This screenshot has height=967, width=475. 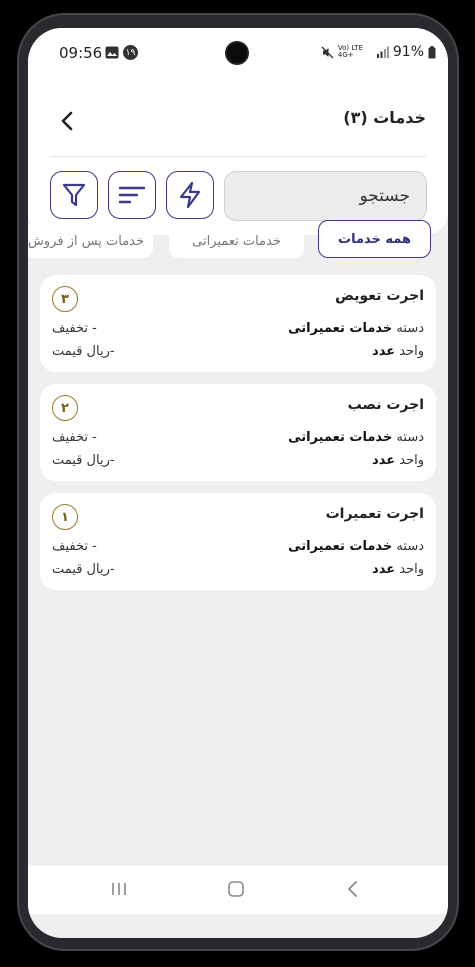 I want to click on page-title: خدمات (۳), so click(x=384, y=117).